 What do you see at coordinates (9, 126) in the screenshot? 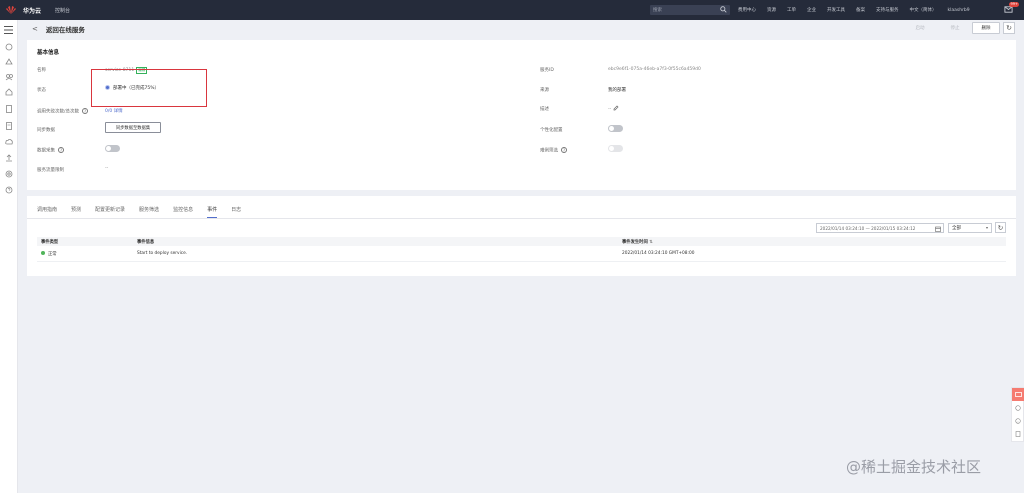
I see `file-icon` at bounding box center [9, 126].